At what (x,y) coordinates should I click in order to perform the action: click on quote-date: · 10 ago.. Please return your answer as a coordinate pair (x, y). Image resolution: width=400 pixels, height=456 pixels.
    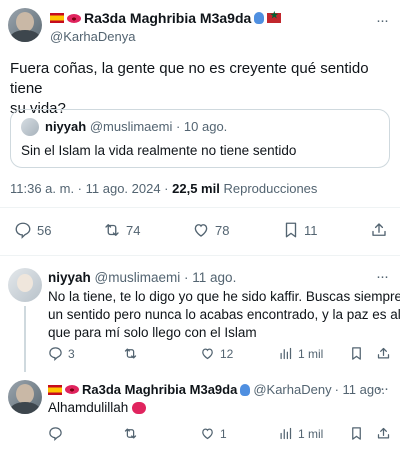
    Looking at the image, I should click on (201, 126).